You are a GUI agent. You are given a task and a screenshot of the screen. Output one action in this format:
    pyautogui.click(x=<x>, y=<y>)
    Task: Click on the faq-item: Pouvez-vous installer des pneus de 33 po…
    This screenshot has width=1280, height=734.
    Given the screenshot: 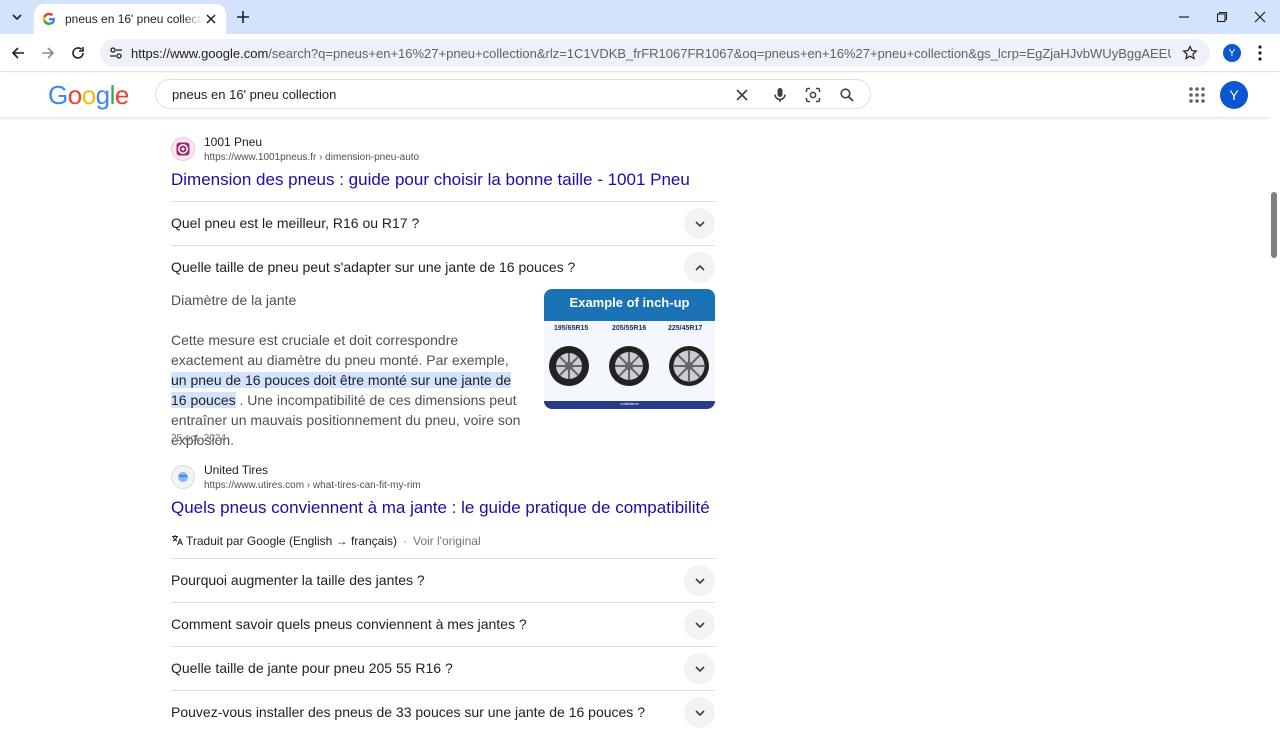 What is the action you would take?
    pyautogui.click(x=443, y=712)
    